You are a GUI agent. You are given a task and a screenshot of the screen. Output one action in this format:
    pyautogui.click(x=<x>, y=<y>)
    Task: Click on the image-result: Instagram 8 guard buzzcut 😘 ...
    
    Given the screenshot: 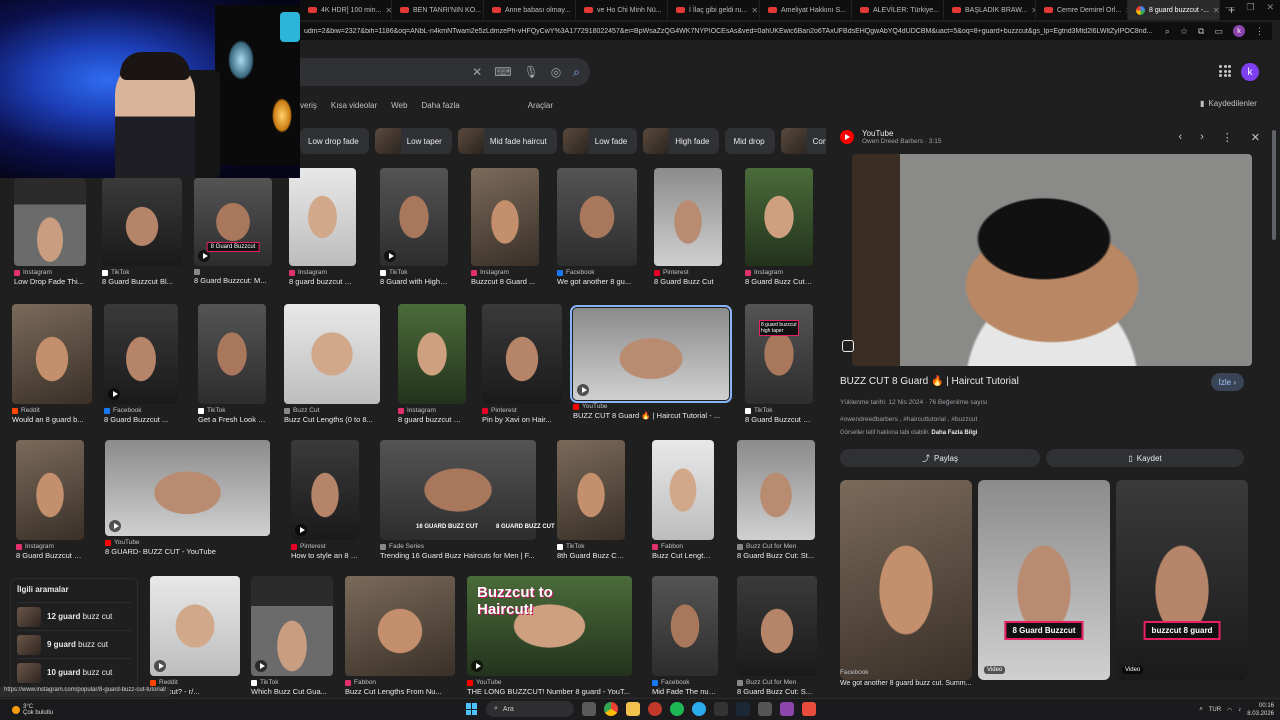 What is the action you would take?
    pyautogui.click(x=322, y=227)
    